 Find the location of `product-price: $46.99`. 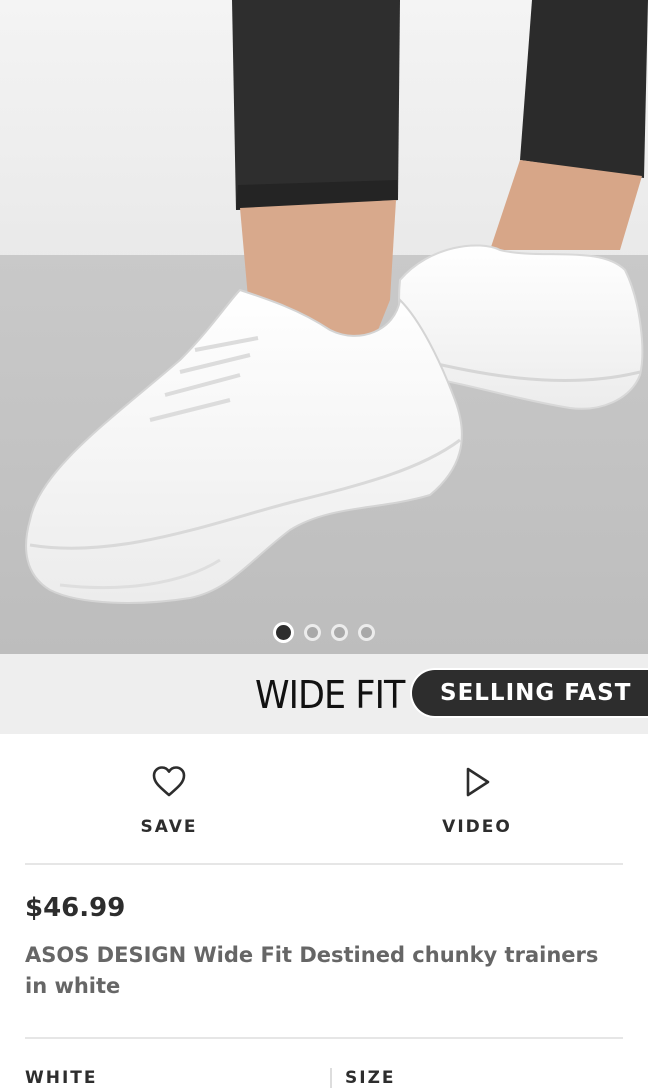

product-price: $46.99 is located at coordinates (75, 908).